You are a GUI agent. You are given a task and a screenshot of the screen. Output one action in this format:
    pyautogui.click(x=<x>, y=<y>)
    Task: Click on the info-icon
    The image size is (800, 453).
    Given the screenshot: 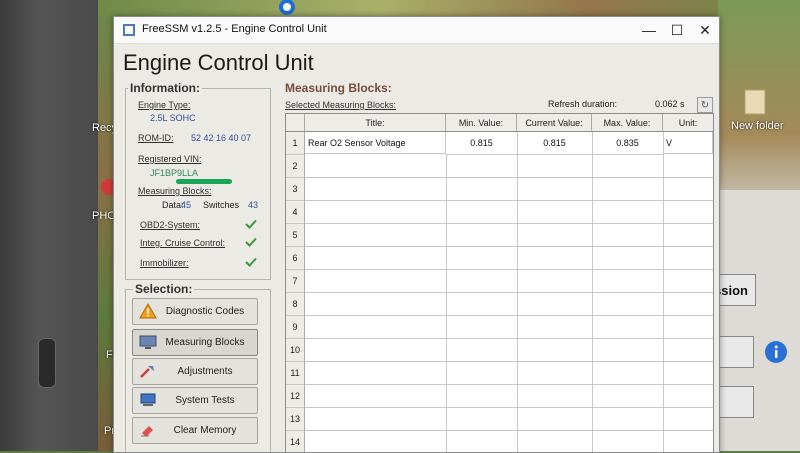 What is the action you would take?
    pyautogui.click(x=776, y=352)
    